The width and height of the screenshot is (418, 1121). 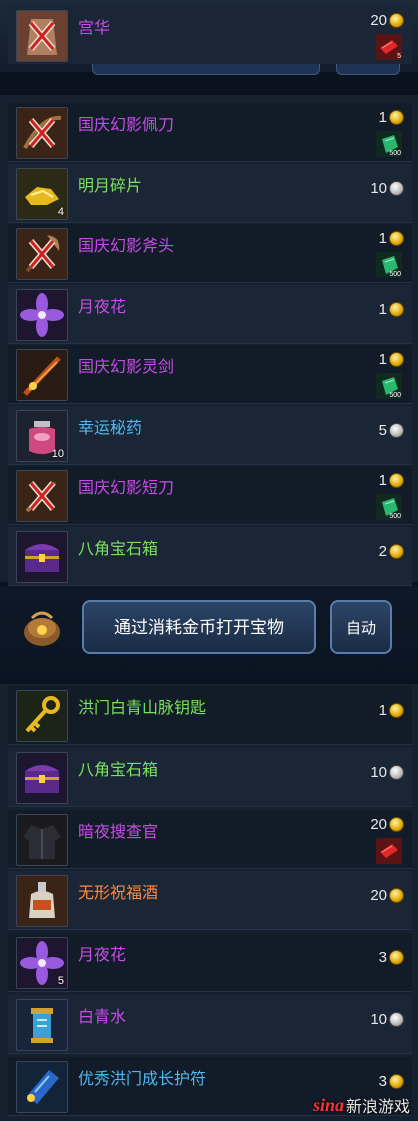 What do you see at coordinates (126, 124) in the screenshot?
I see `item-name: 国庆幻影佩刀` at bounding box center [126, 124].